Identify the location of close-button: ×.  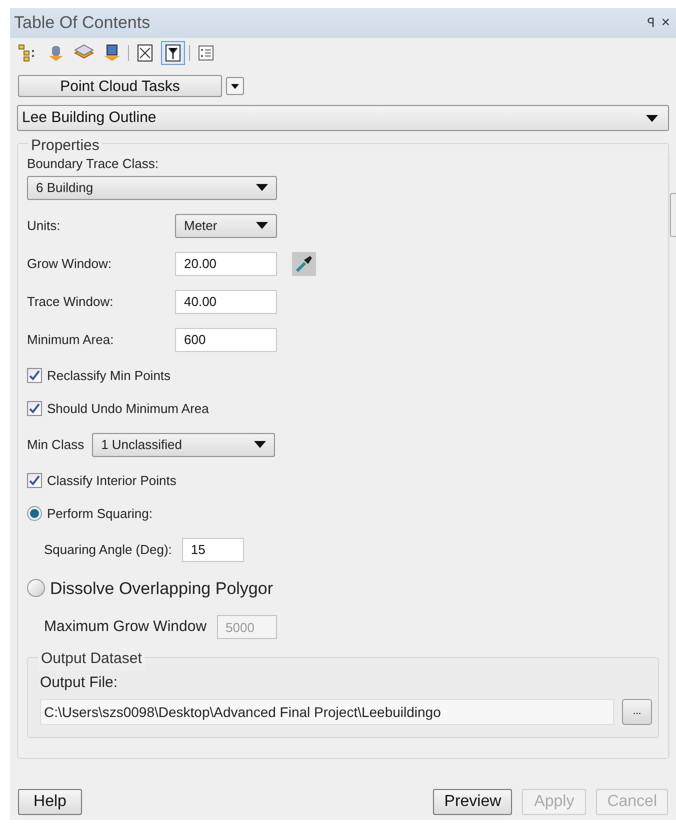
(665, 23).